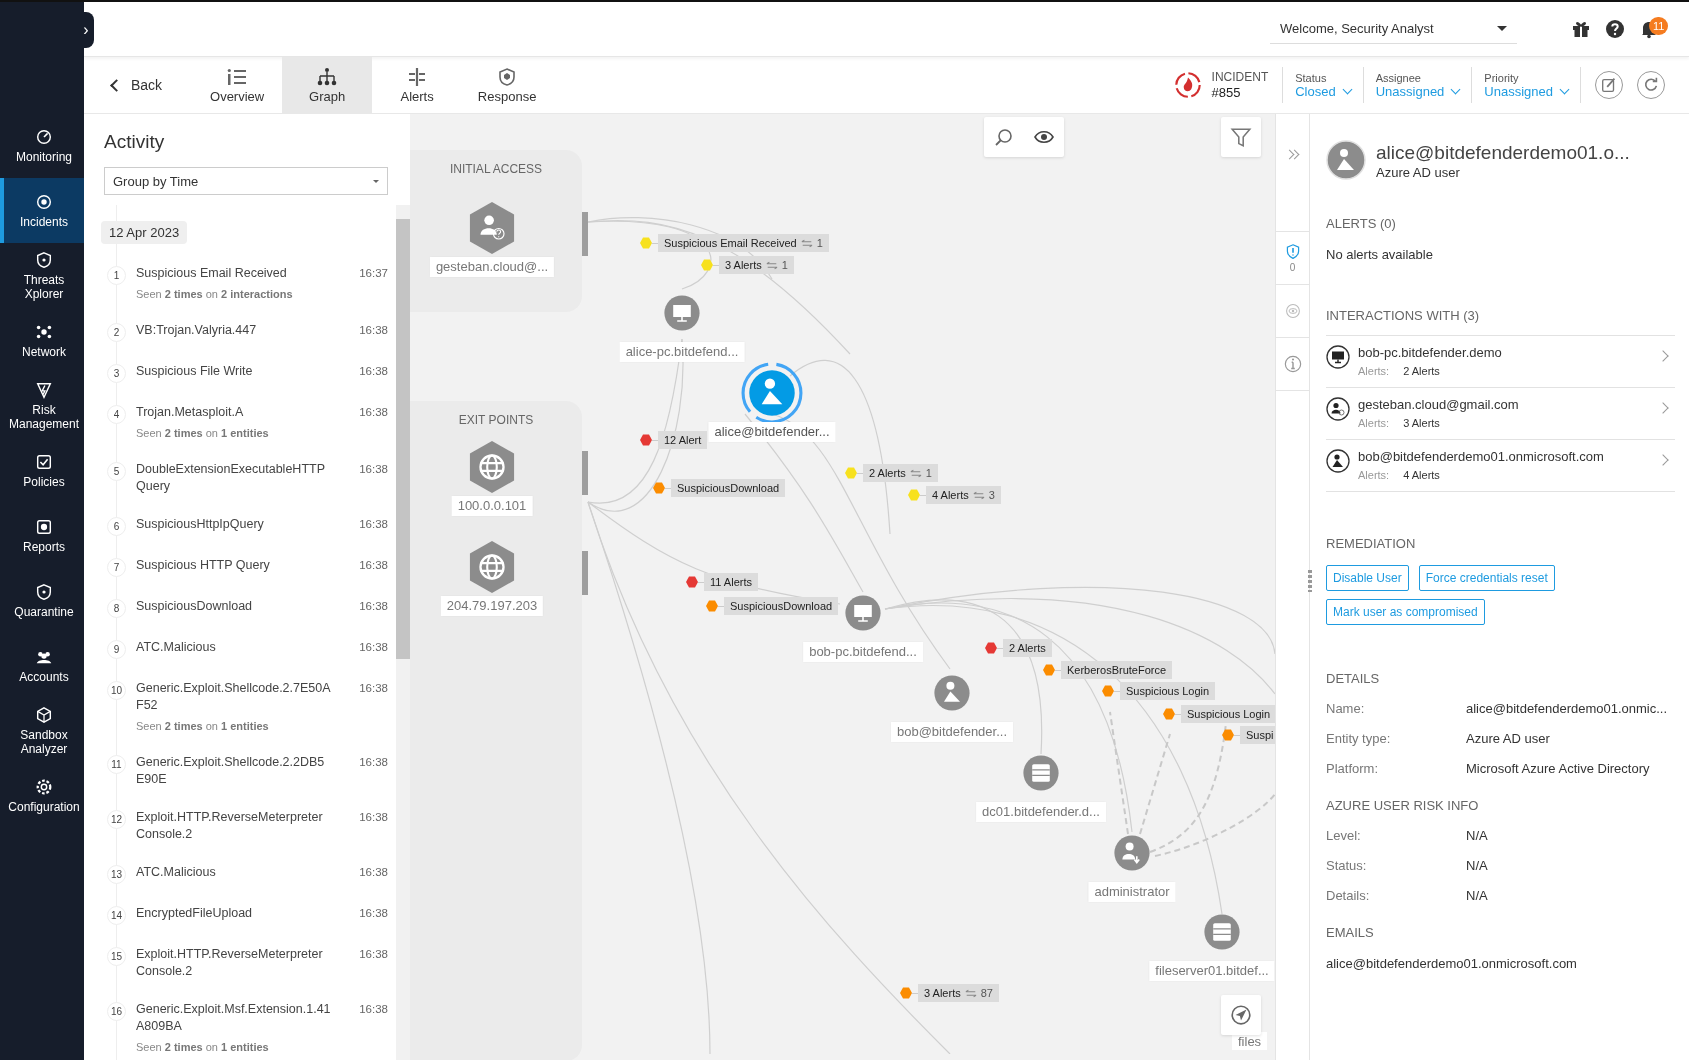 This screenshot has width=1689, height=1060. Describe the element at coordinates (239, 273) in the screenshot. I see `event-title: Suspicious Email Received` at that location.